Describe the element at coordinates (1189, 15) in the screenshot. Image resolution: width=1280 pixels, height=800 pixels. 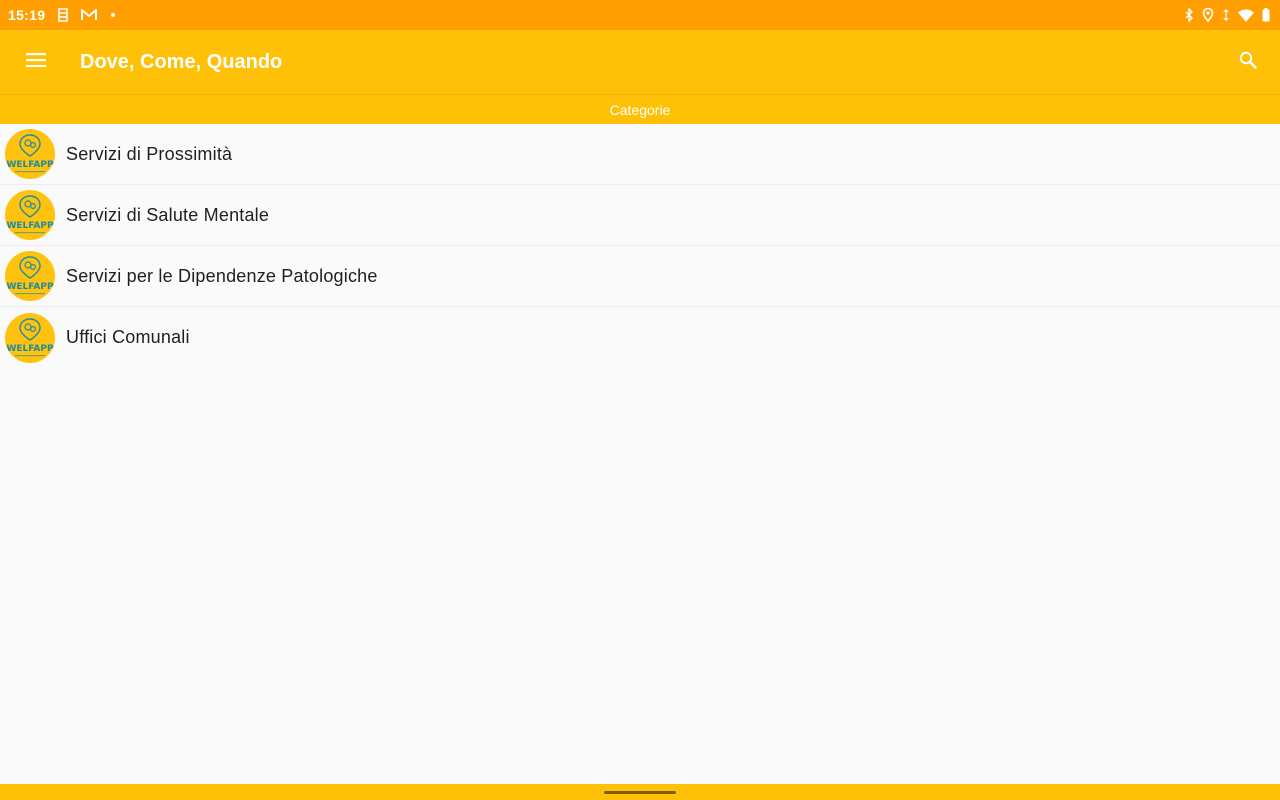
I see `bluetooth-icon` at that location.